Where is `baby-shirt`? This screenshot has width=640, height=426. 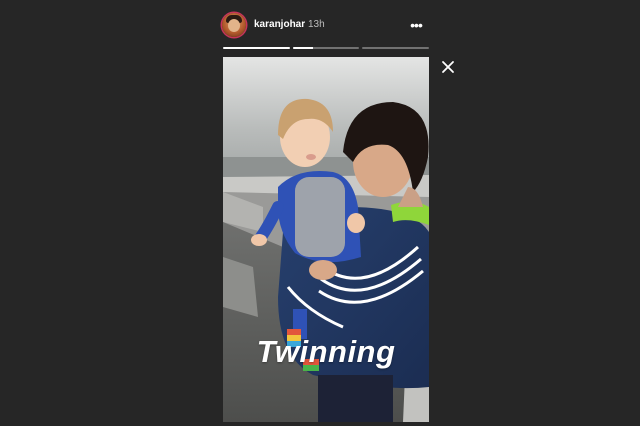
baby-shirt is located at coordinates (320, 217).